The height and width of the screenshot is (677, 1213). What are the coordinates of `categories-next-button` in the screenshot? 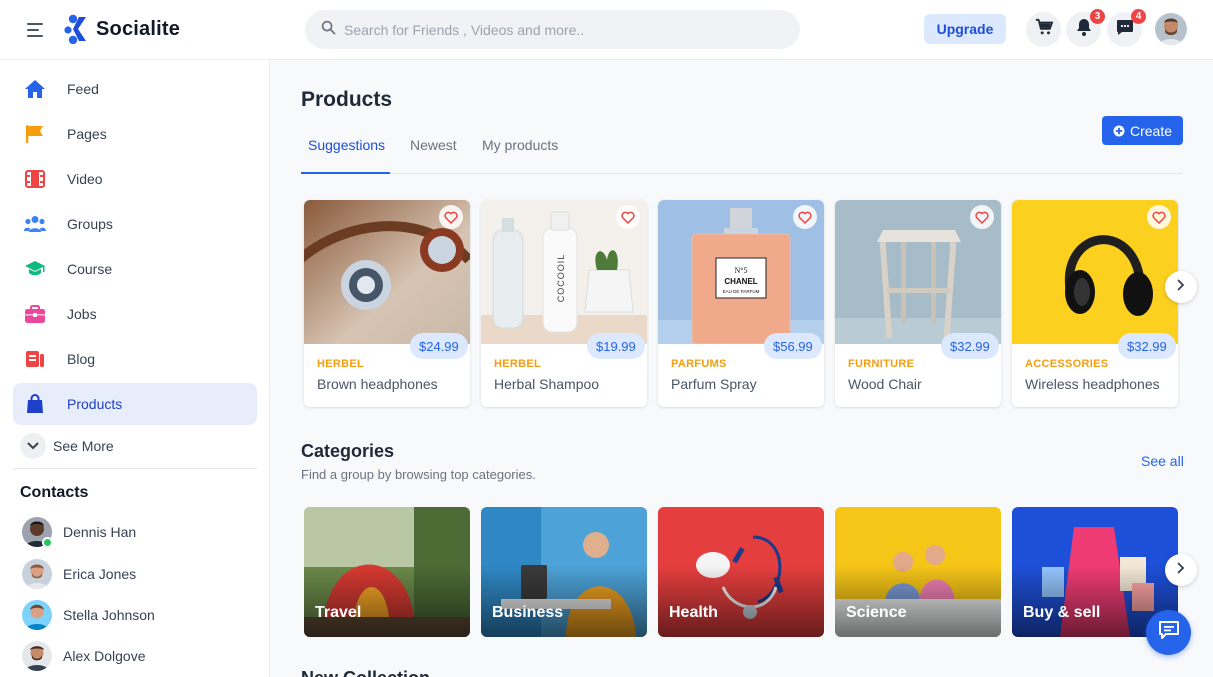 It's located at (1181, 570).